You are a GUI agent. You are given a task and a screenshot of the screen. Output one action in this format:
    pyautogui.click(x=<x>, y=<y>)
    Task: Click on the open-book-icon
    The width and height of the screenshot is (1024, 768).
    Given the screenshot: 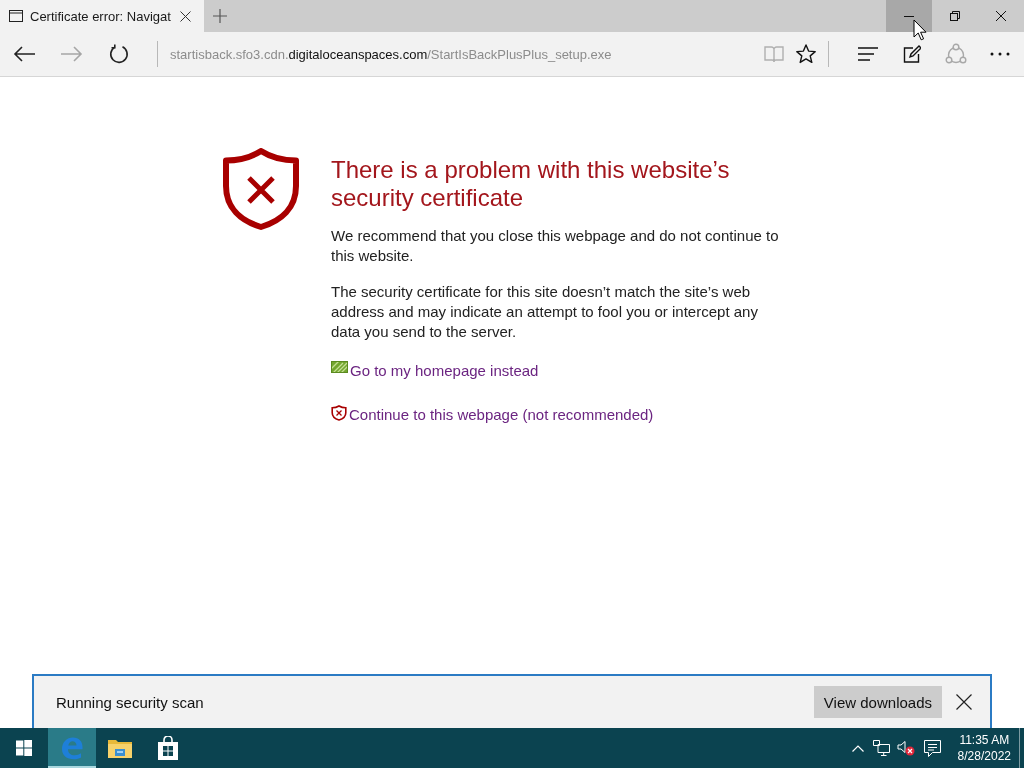 What is the action you would take?
    pyautogui.click(x=774, y=54)
    